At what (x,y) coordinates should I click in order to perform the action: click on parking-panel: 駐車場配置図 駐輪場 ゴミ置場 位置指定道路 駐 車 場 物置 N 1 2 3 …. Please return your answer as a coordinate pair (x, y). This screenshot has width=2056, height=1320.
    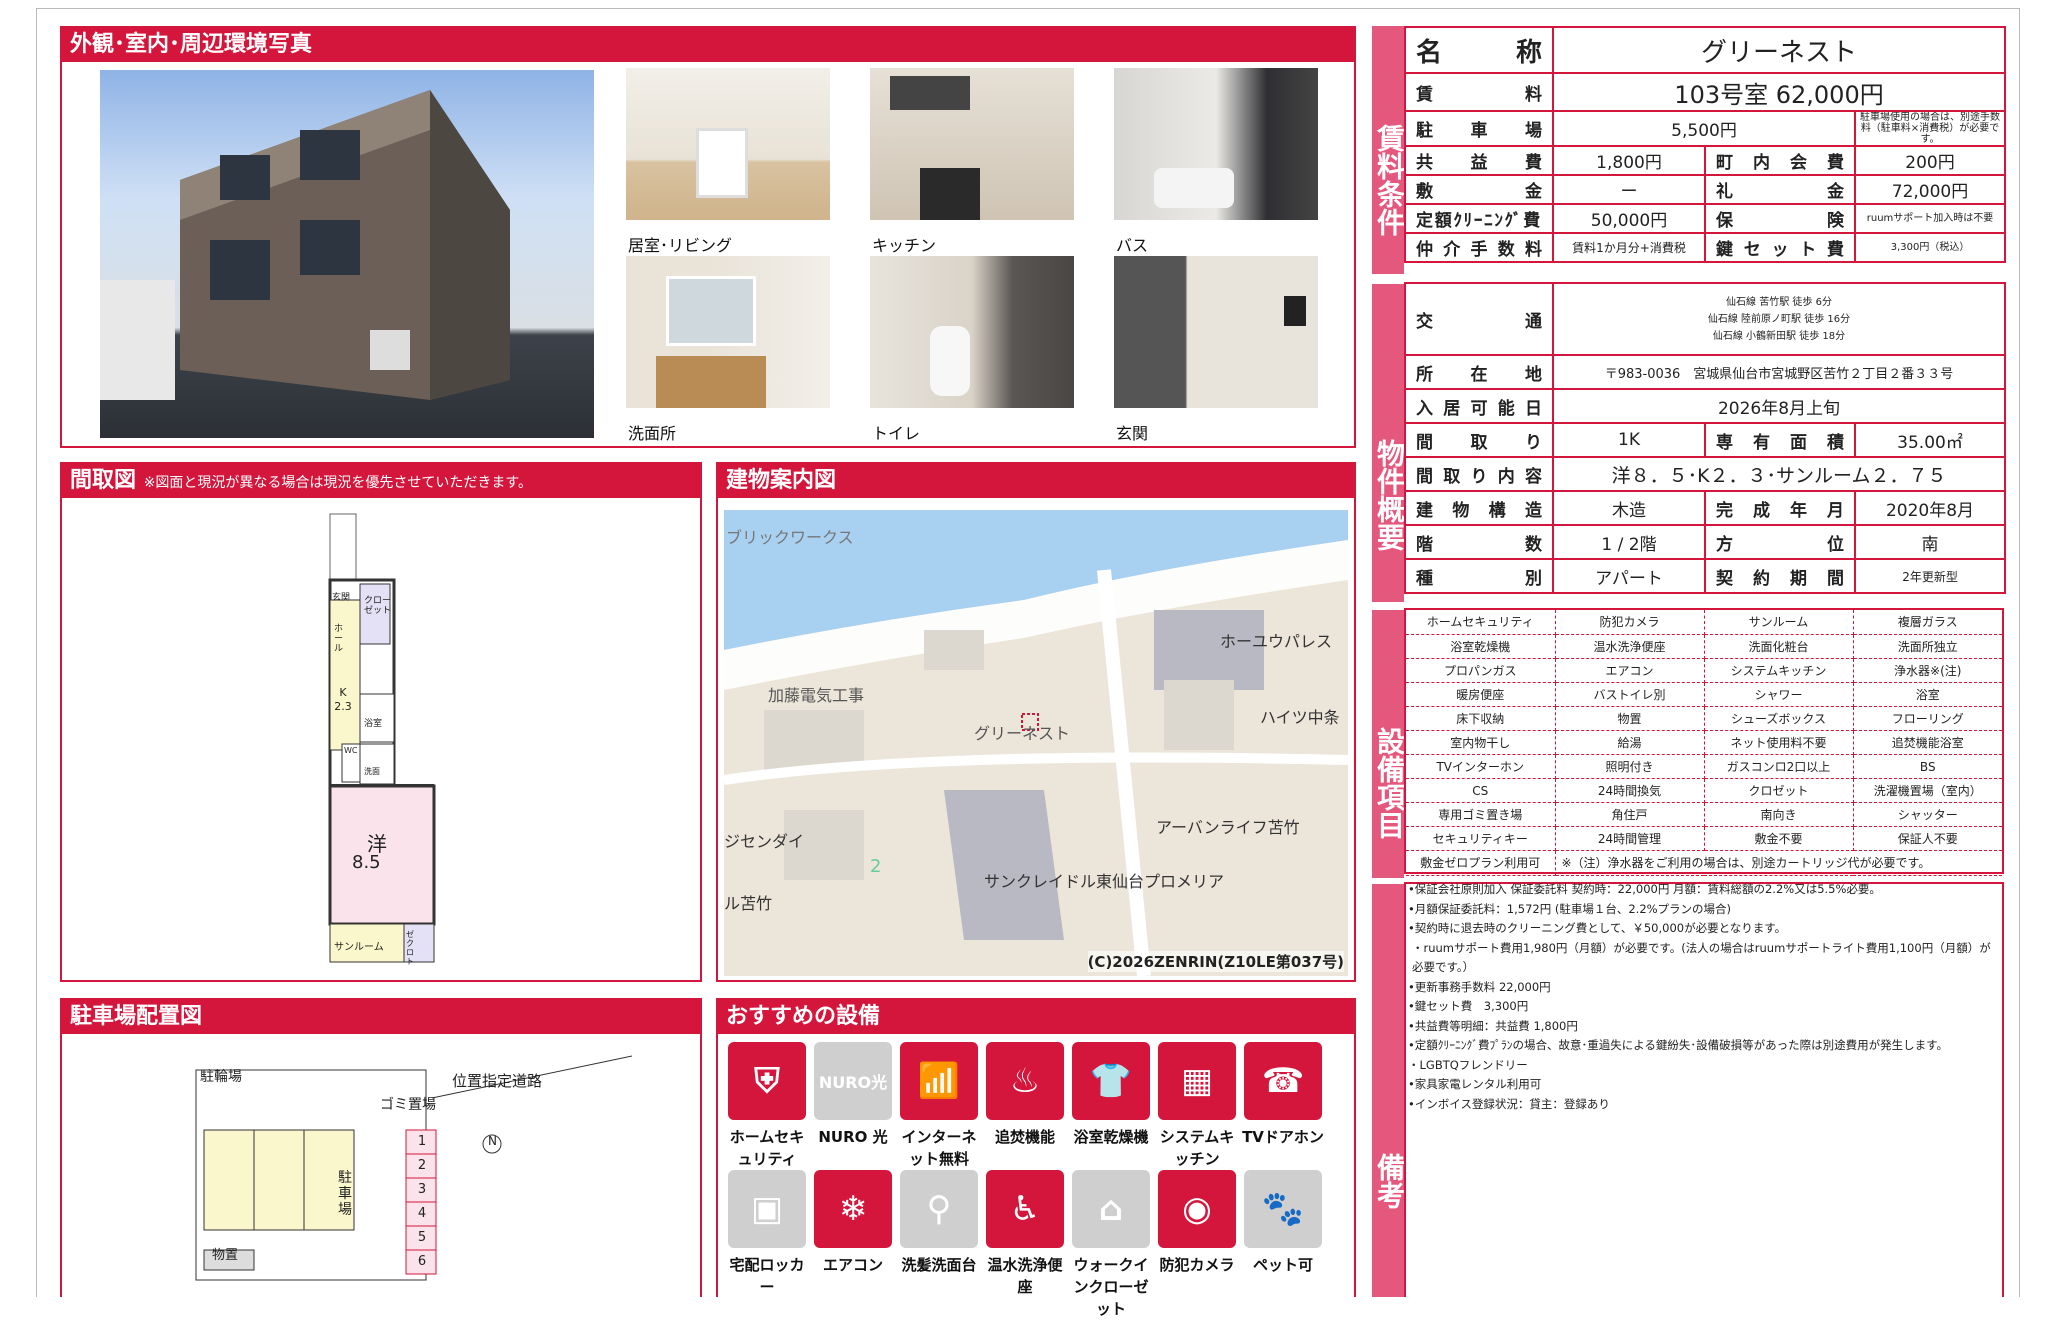
    Looking at the image, I should click on (381, 1147).